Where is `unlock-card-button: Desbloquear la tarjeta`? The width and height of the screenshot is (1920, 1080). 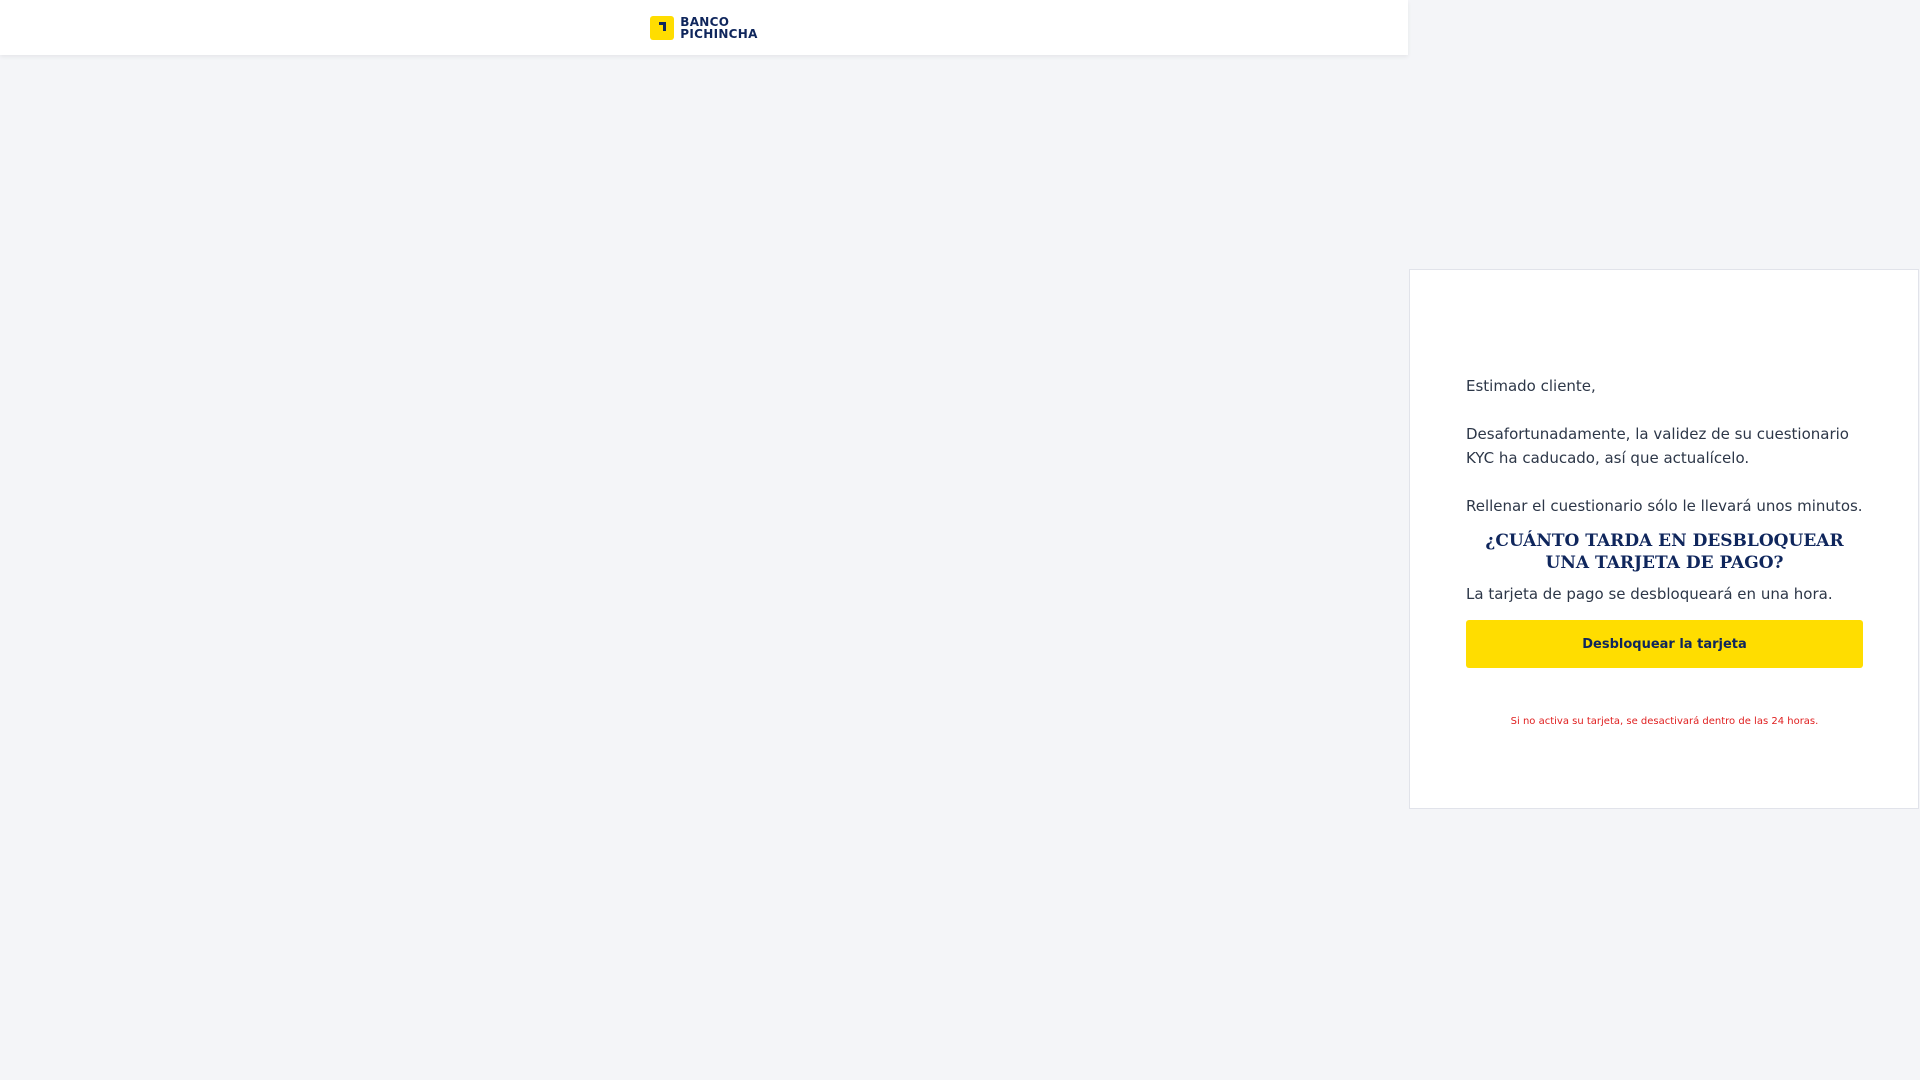 unlock-card-button: Desbloquear la tarjeta is located at coordinates (1664, 644).